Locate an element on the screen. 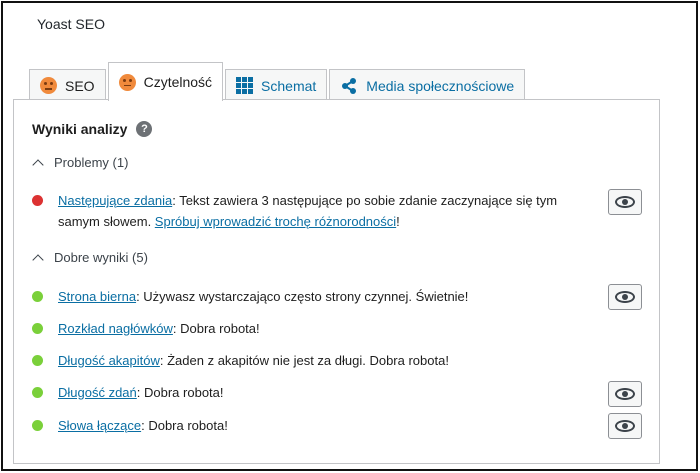 This screenshot has width=700, height=473. good-results-label: Dobre wyniki (5) is located at coordinates (101, 257).